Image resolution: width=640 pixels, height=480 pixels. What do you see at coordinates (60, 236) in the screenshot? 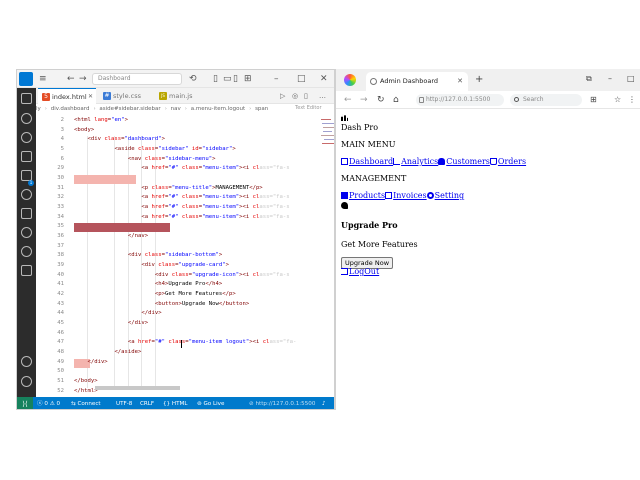
I see `line-number: 36` at bounding box center [60, 236].